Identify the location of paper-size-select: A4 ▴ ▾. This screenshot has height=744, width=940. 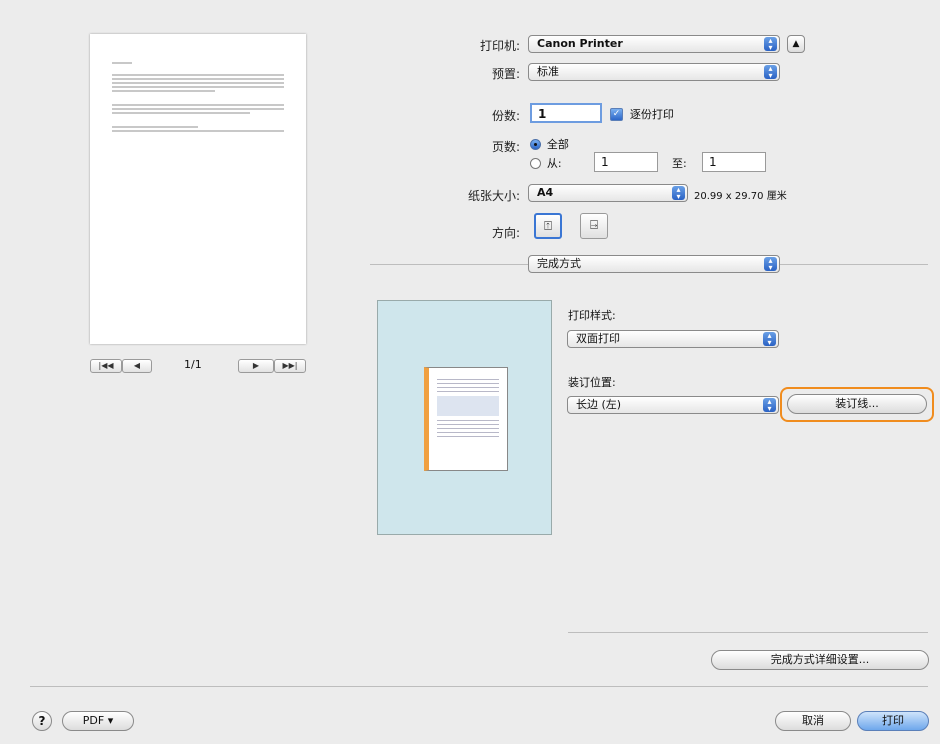
(608, 193).